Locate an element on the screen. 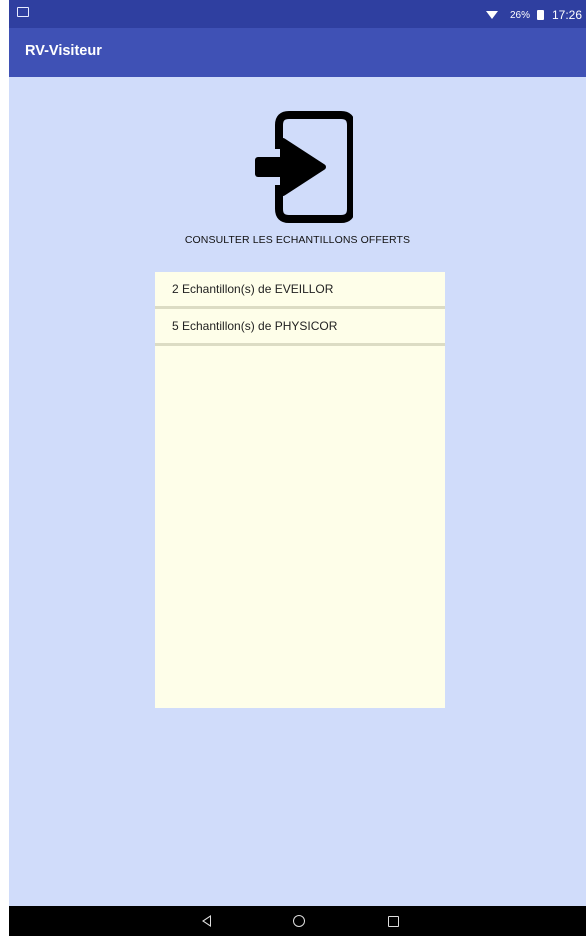  home-button is located at coordinates (299, 921).